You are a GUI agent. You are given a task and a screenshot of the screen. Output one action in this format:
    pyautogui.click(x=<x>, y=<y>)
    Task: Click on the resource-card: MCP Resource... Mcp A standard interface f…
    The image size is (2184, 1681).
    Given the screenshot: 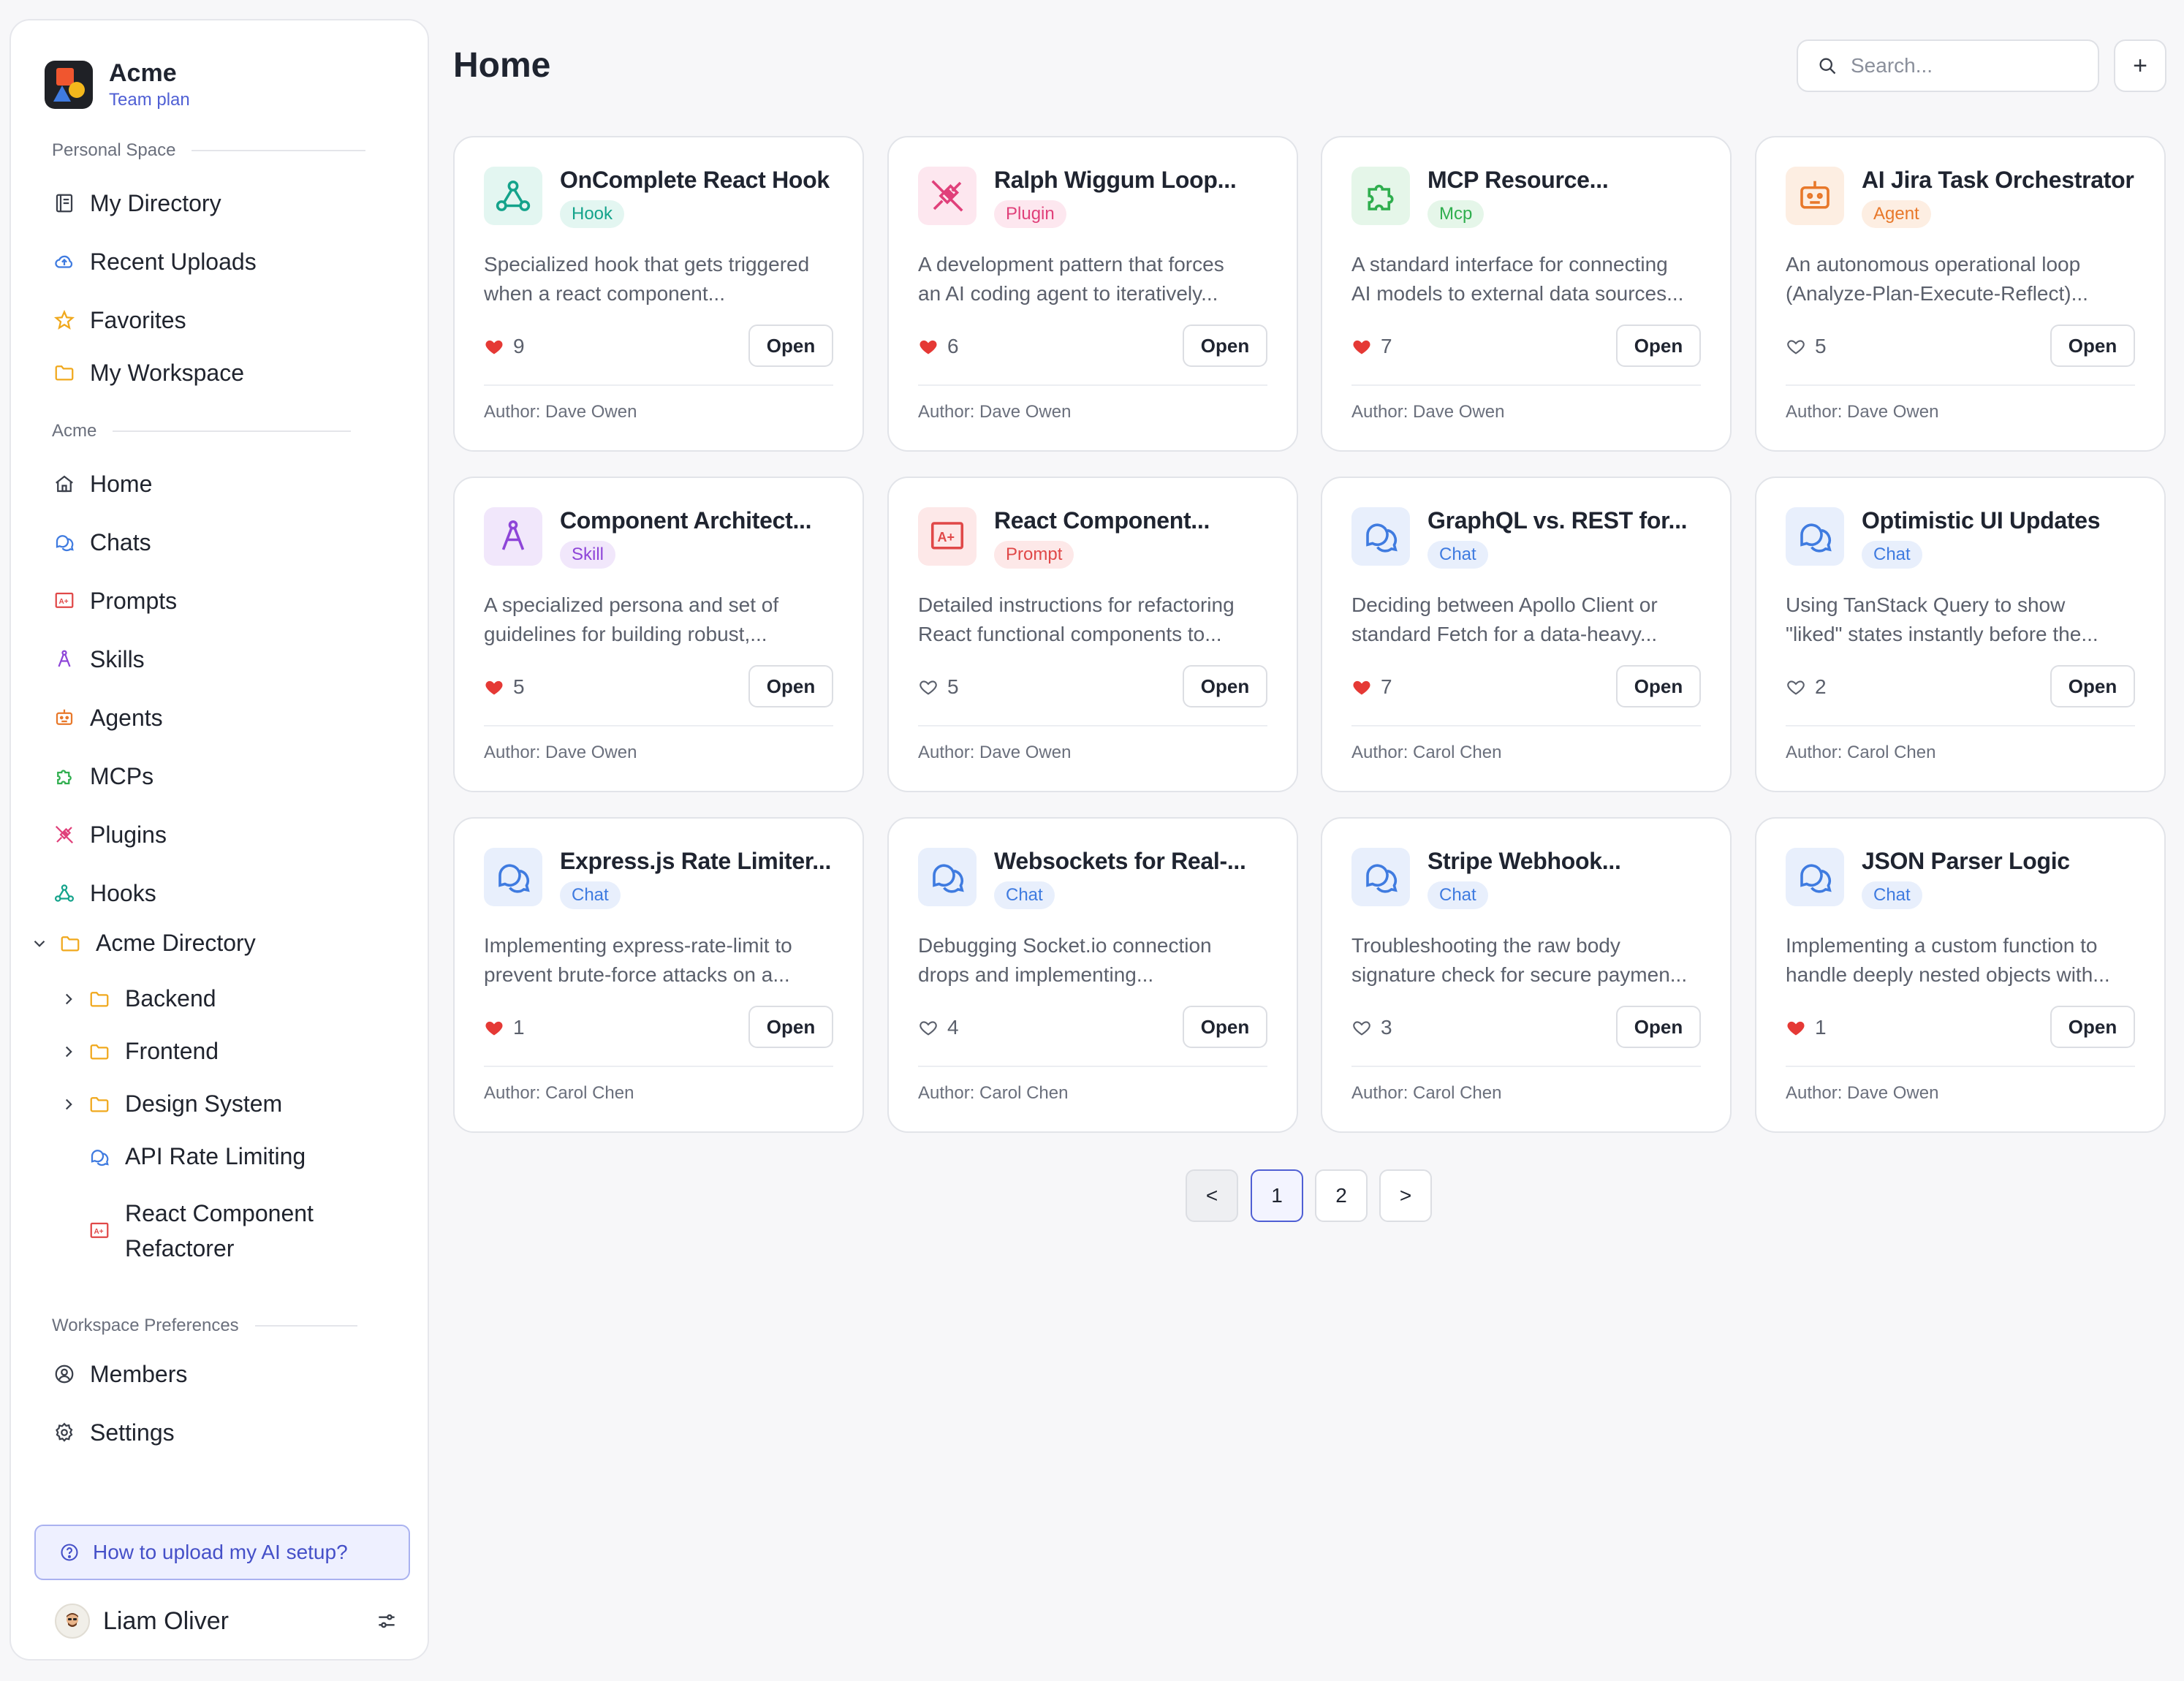 What is the action you would take?
    pyautogui.click(x=1527, y=294)
    